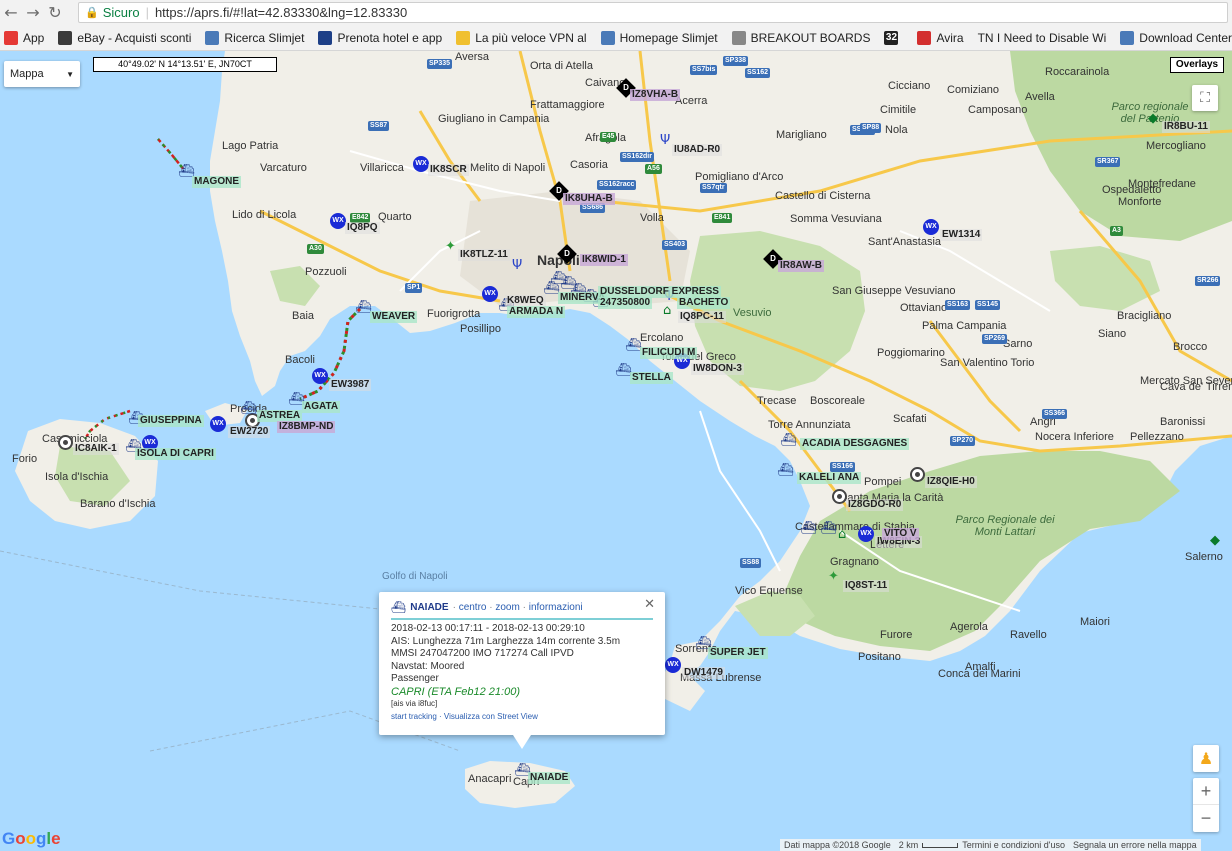  What do you see at coordinates (702, 317) in the screenshot?
I see `station-label: IQ8PC-11` at bounding box center [702, 317].